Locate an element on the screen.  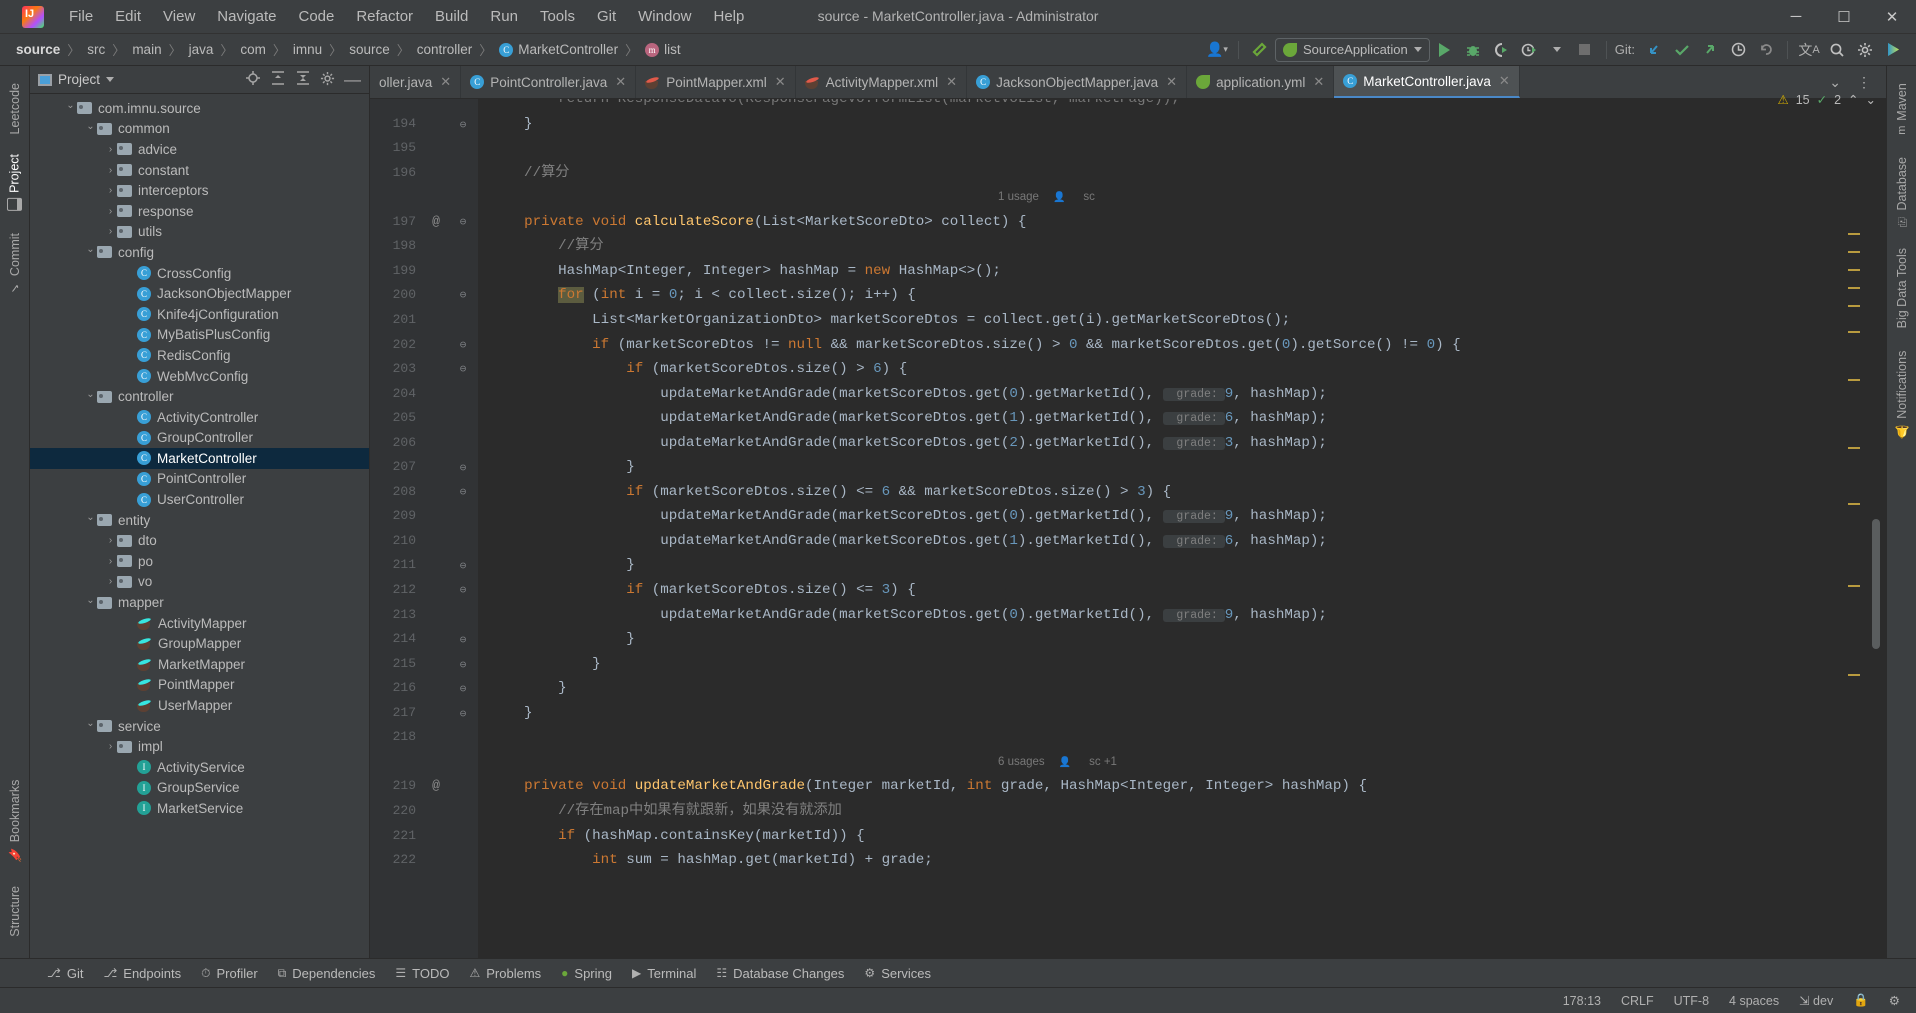
account-icon: 👤 ▾ is located at coordinates (1217, 50).